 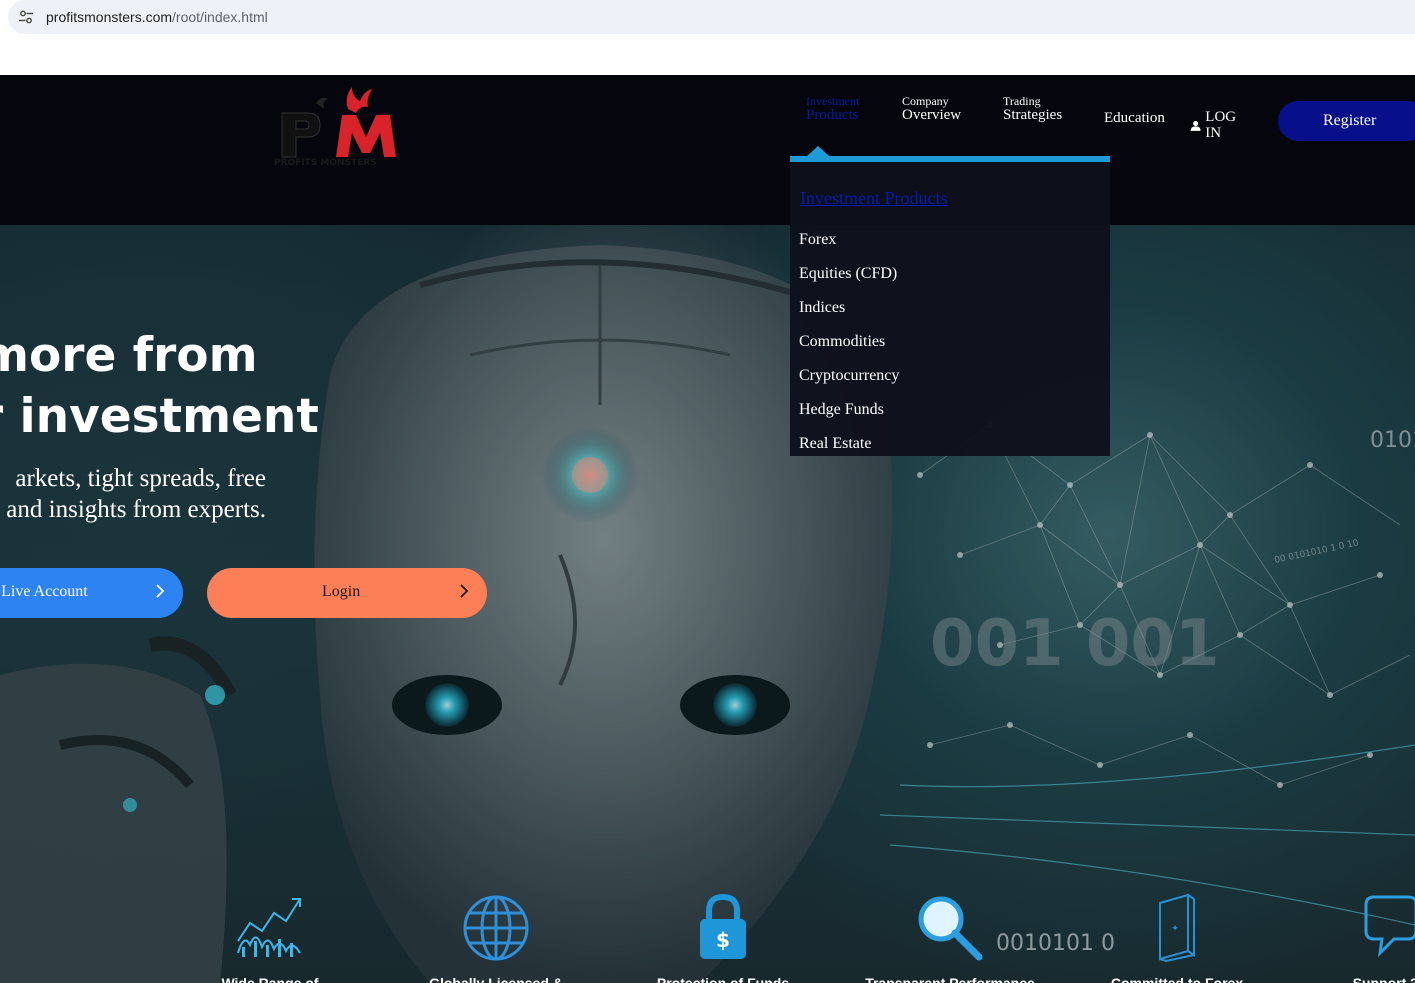 I want to click on profits-monsters-logo: PROFITS MONSTERS, so click(x=348, y=126).